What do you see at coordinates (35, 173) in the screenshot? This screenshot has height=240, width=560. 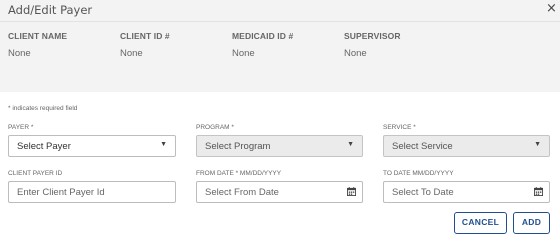 I see `client-payer-id-label: CLIENT PAYER ID` at bounding box center [35, 173].